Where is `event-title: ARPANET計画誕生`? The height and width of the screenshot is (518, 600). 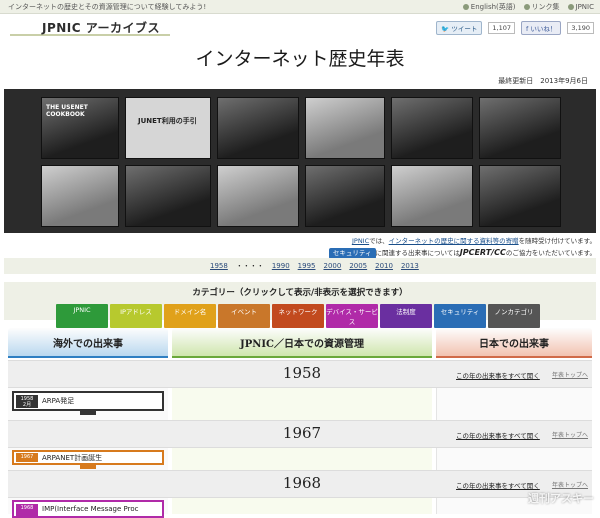
event-title: ARPANET計画誕生 is located at coordinates (72, 458).